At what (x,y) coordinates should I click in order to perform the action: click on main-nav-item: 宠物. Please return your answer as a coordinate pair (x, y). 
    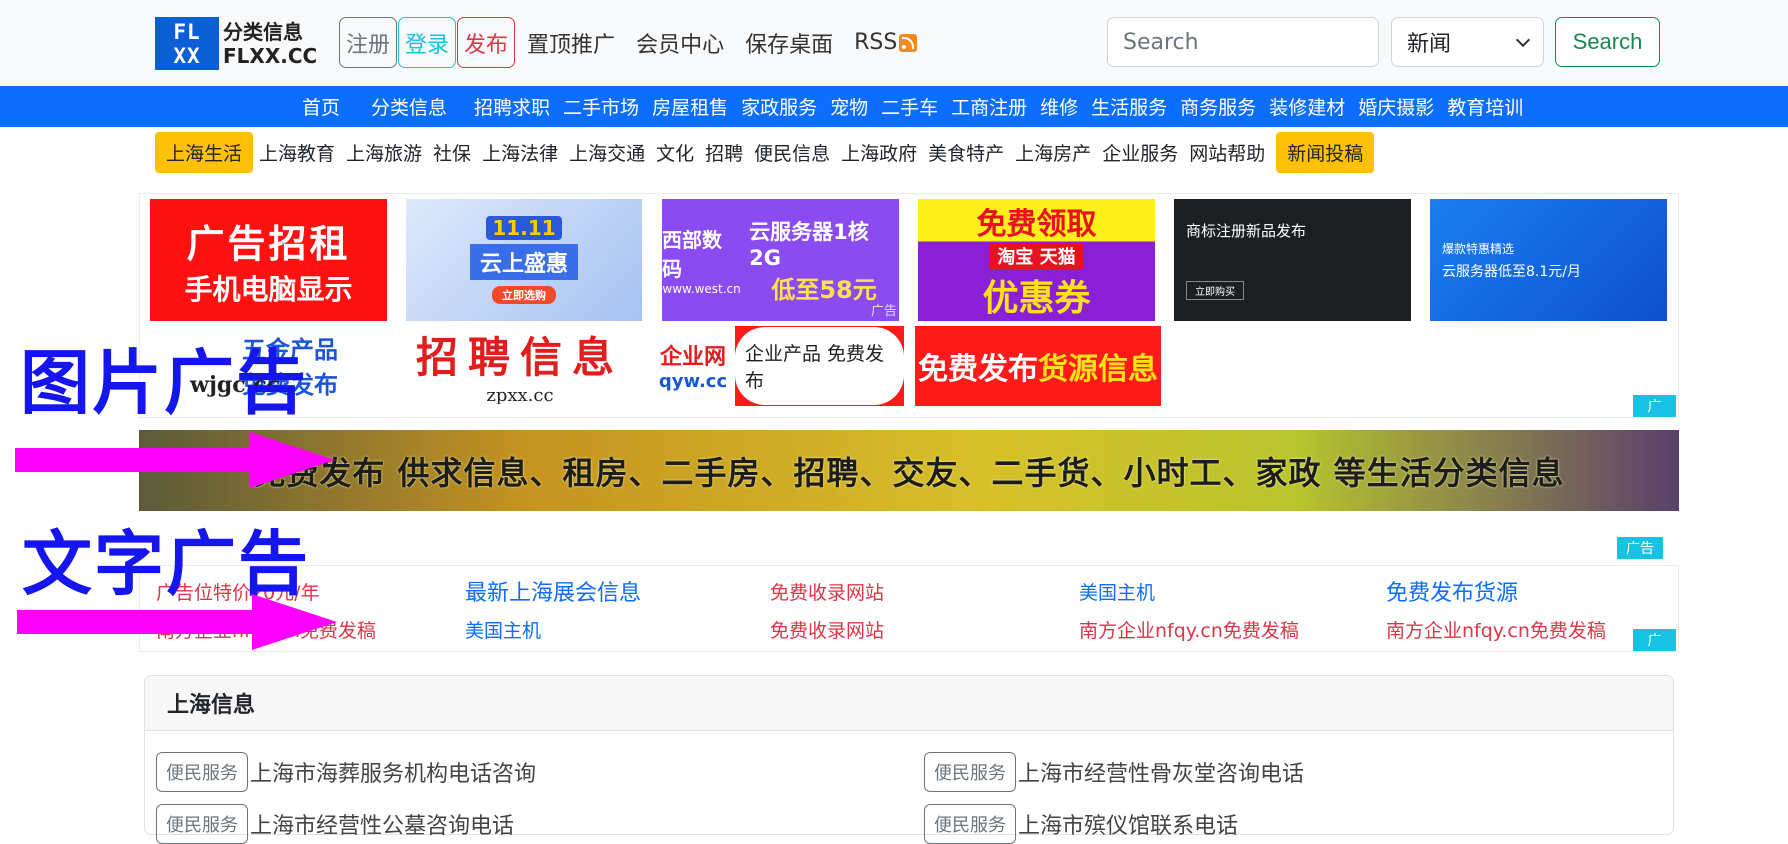
    Looking at the image, I should click on (849, 106).